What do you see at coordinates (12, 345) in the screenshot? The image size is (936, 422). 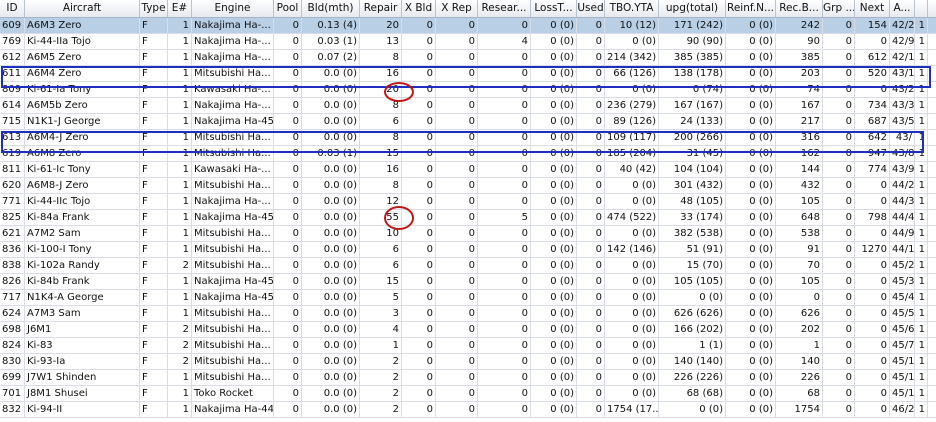 I see `cell-id: 824` at bounding box center [12, 345].